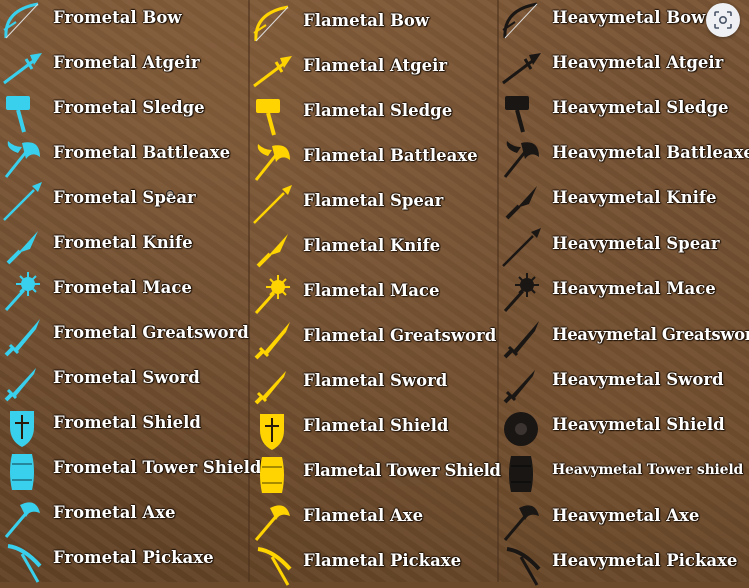 This screenshot has height=588, width=749. What do you see at coordinates (126, 62) in the screenshot?
I see `item-label: Frometal Atgeir` at bounding box center [126, 62].